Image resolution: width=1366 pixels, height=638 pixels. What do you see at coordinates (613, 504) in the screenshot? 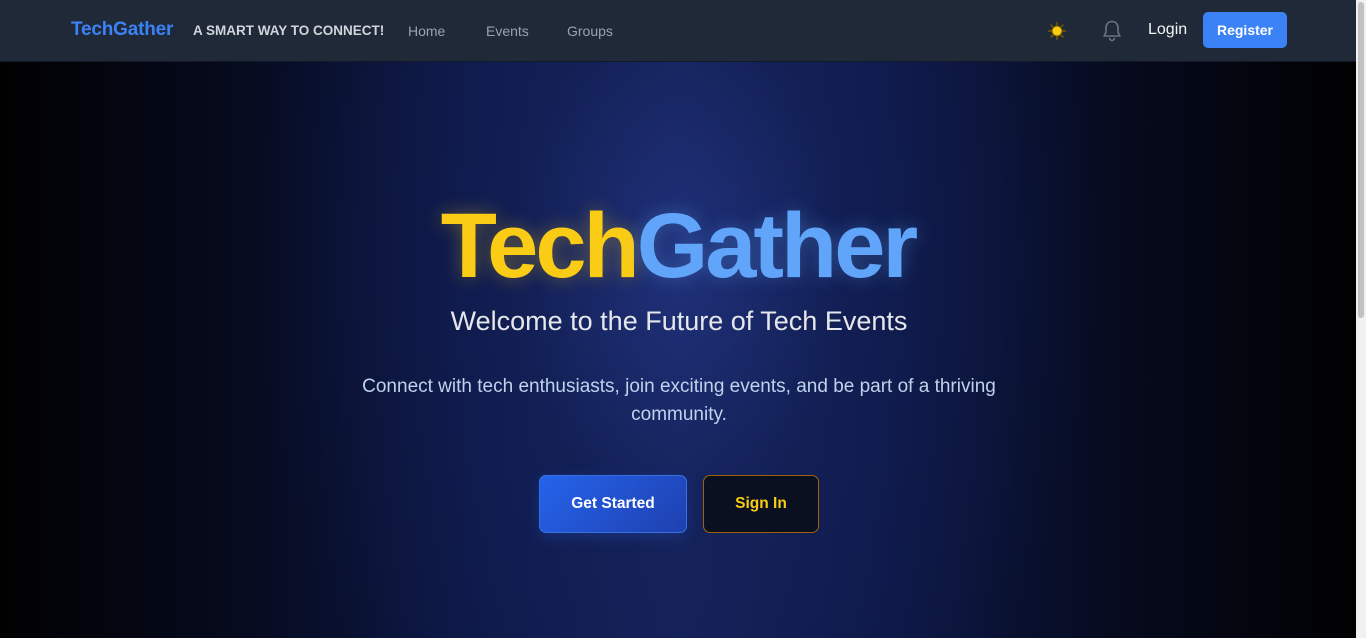
I see `get-started-button: Get Started` at bounding box center [613, 504].